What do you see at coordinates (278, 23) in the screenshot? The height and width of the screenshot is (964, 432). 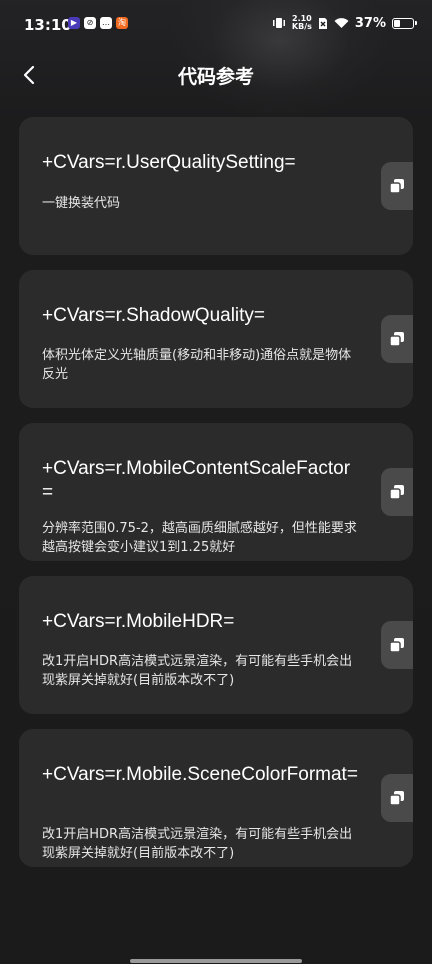 I see `vibrate-icon` at bounding box center [278, 23].